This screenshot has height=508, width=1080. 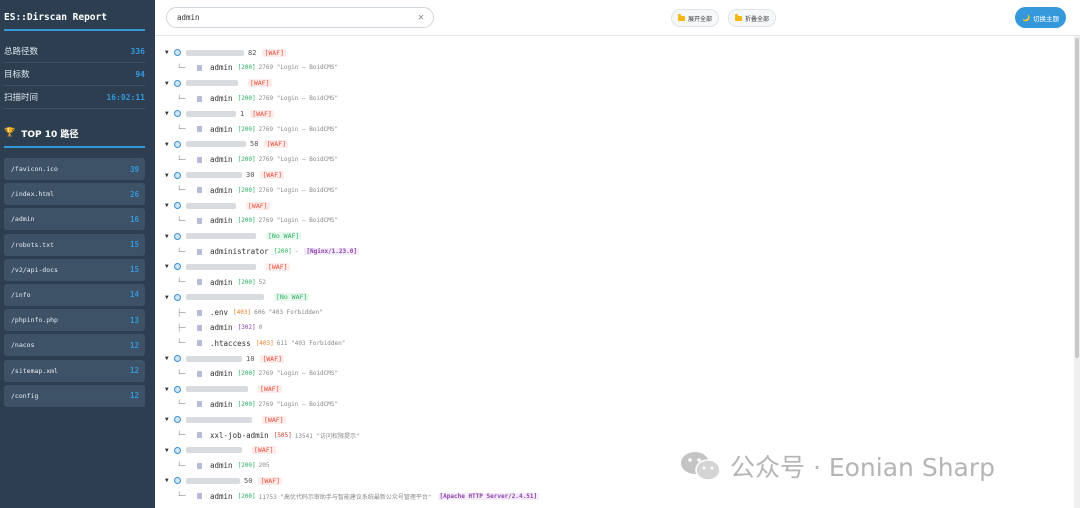 What do you see at coordinates (74, 244) in the screenshot?
I see `top-path-item: /robots.txt 15` at bounding box center [74, 244].